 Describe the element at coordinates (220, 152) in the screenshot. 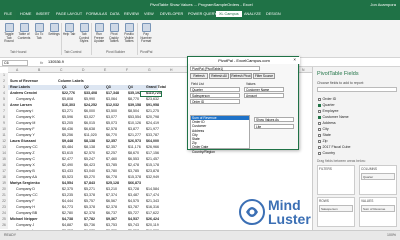

I see `listbox-item: Country/Region` at that location.